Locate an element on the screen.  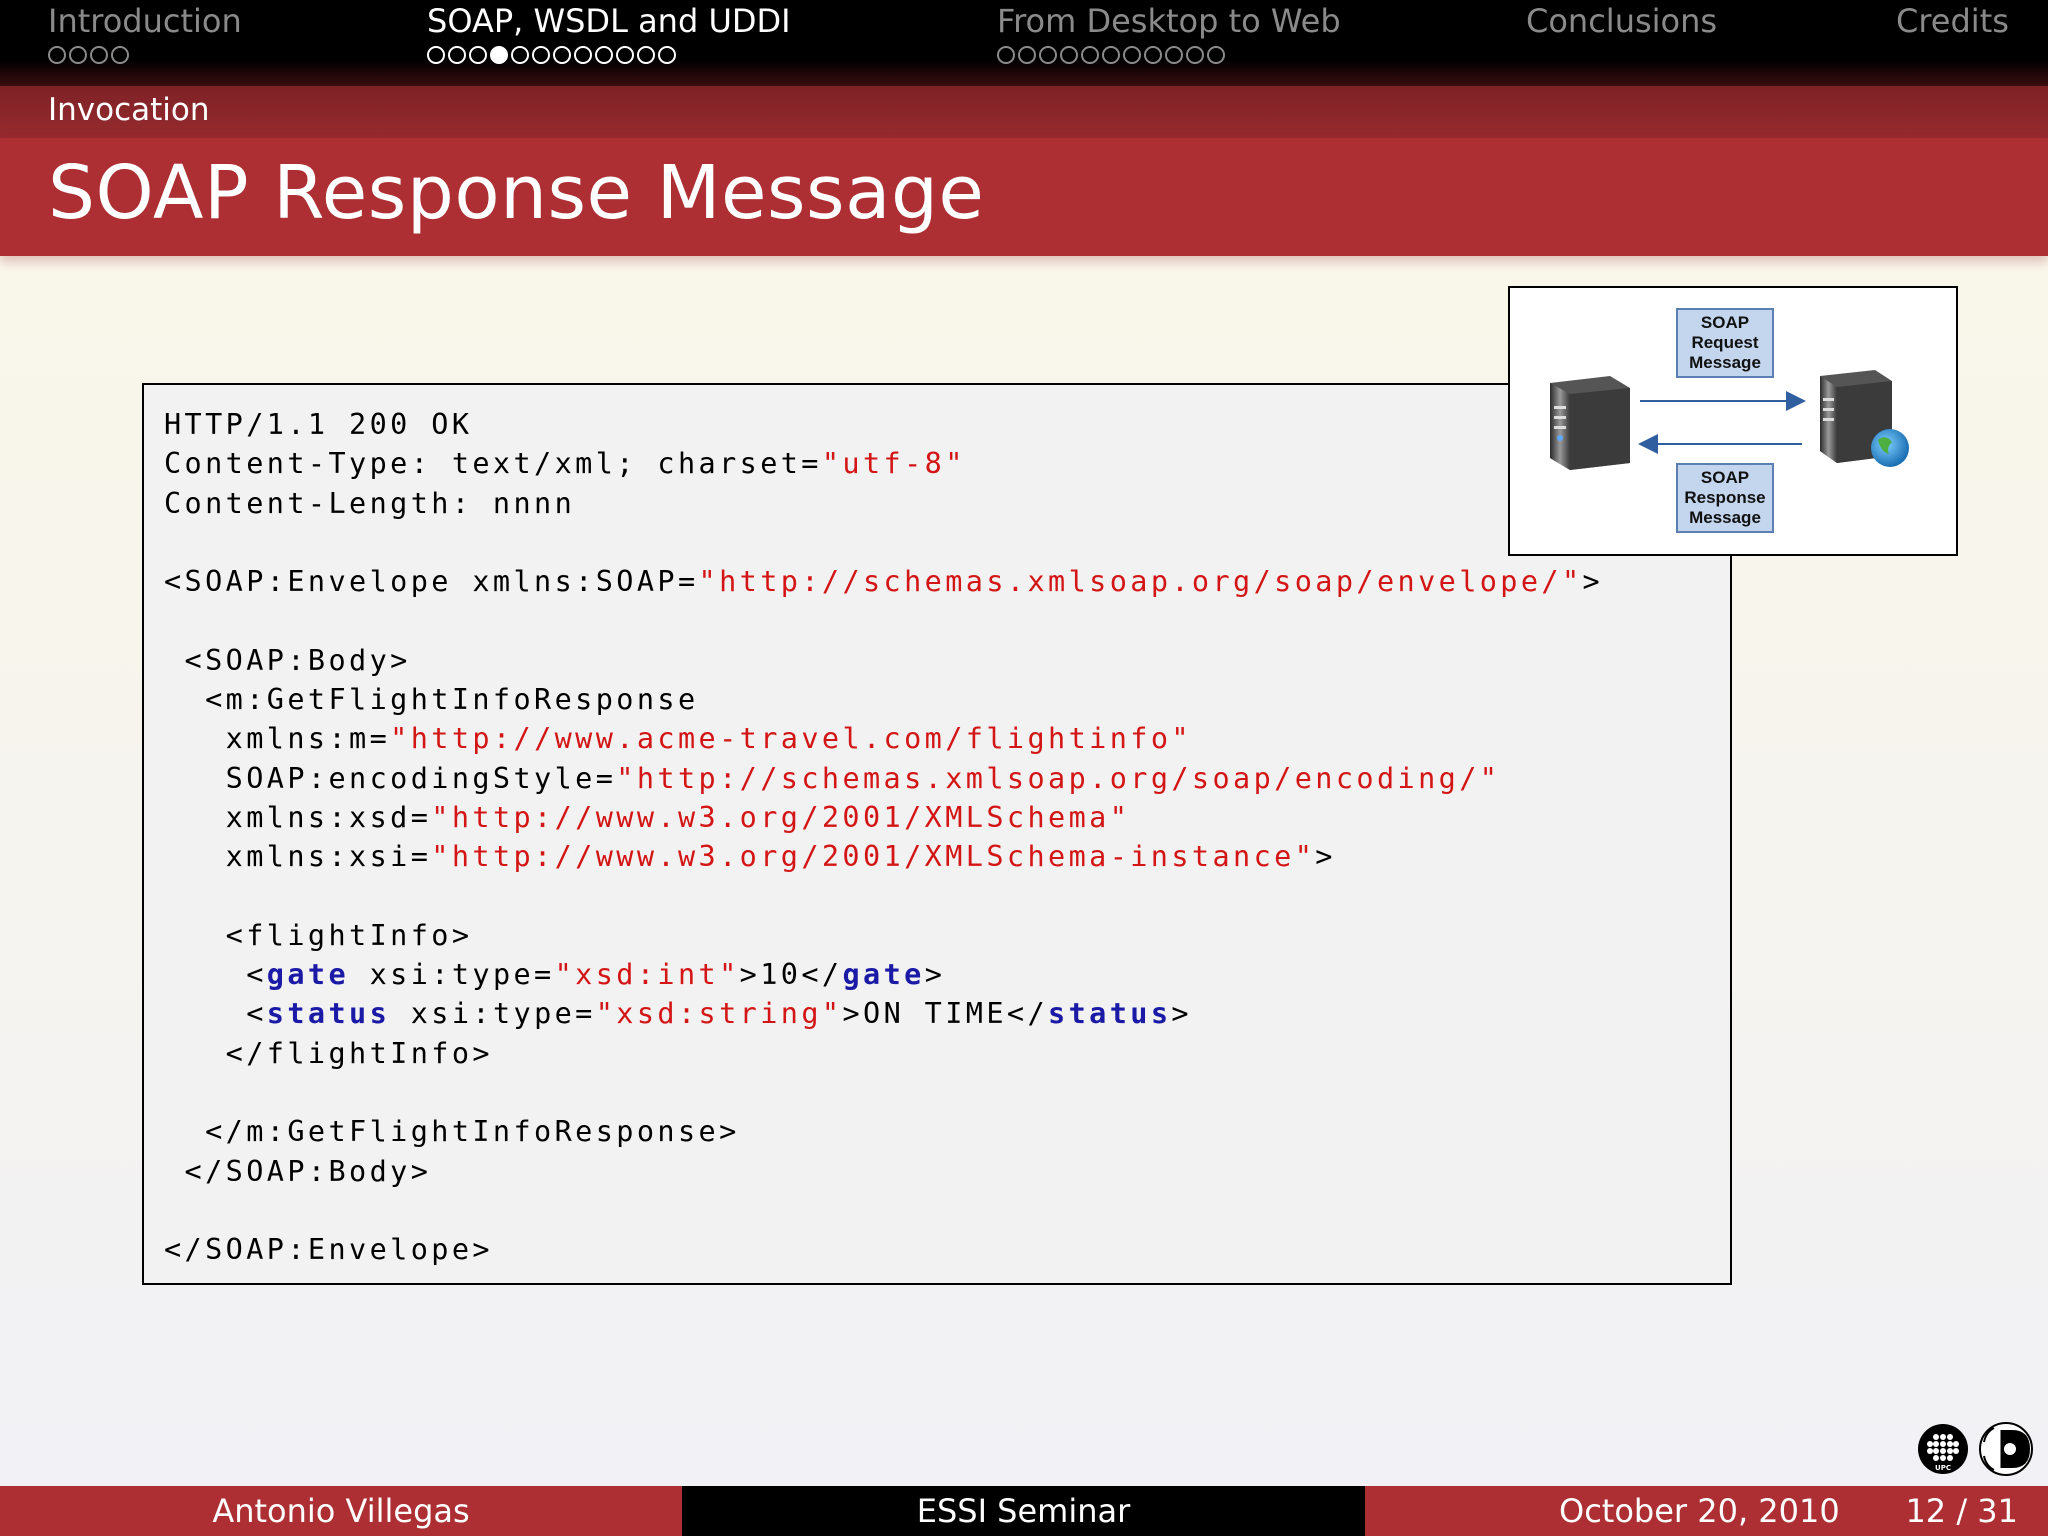
code-line: xmlns:xsi= is located at coordinates (298, 857).